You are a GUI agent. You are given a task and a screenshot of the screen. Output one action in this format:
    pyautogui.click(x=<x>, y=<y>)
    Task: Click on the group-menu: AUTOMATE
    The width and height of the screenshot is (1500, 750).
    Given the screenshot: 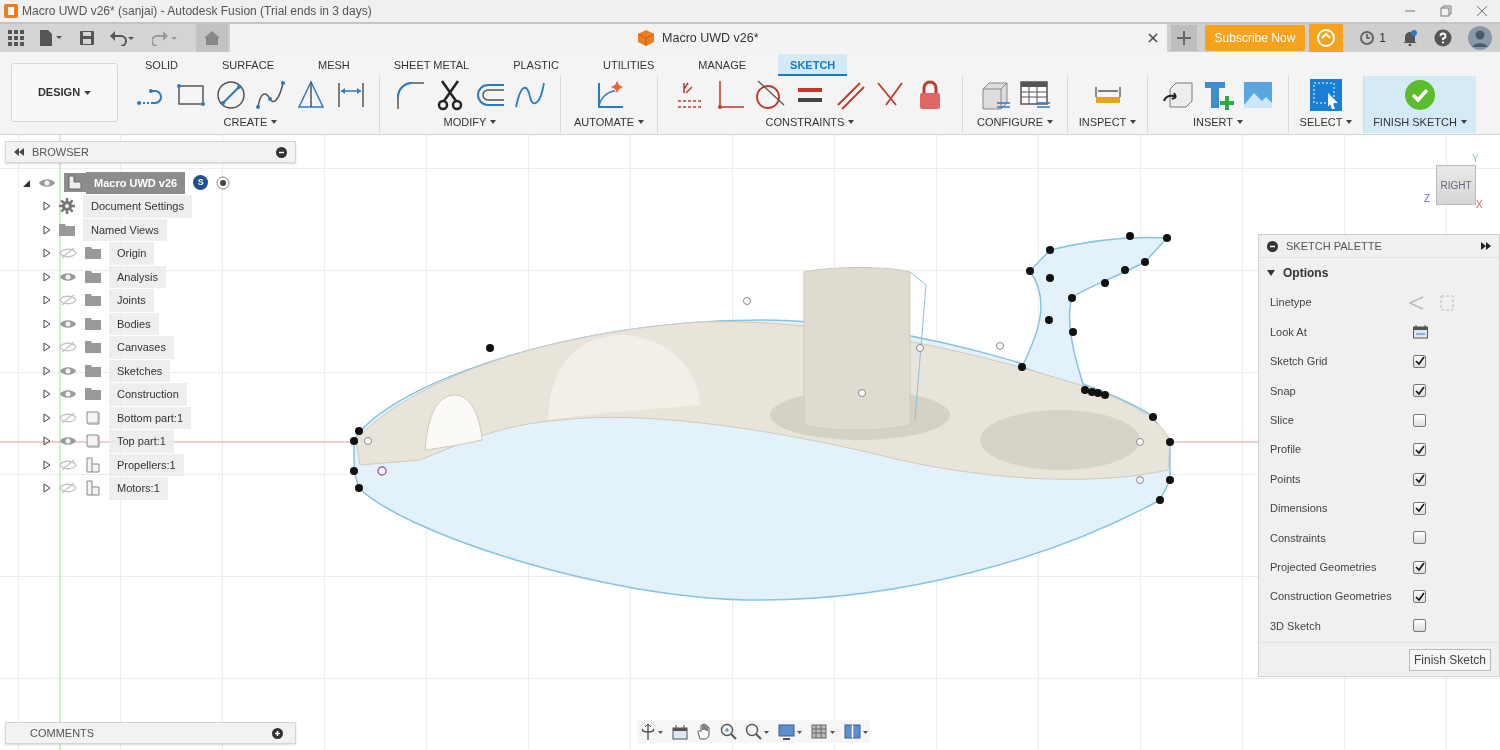 What is the action you would take?
    pyautogui.click(x=609, y=122)
    